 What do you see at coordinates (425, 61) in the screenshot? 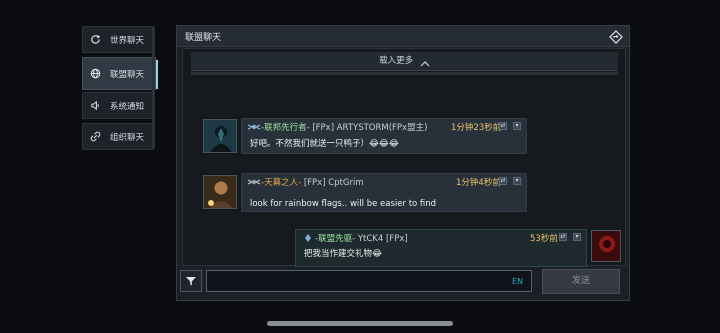
I see `chevron-up-icon` at bounding box center [425, 61].